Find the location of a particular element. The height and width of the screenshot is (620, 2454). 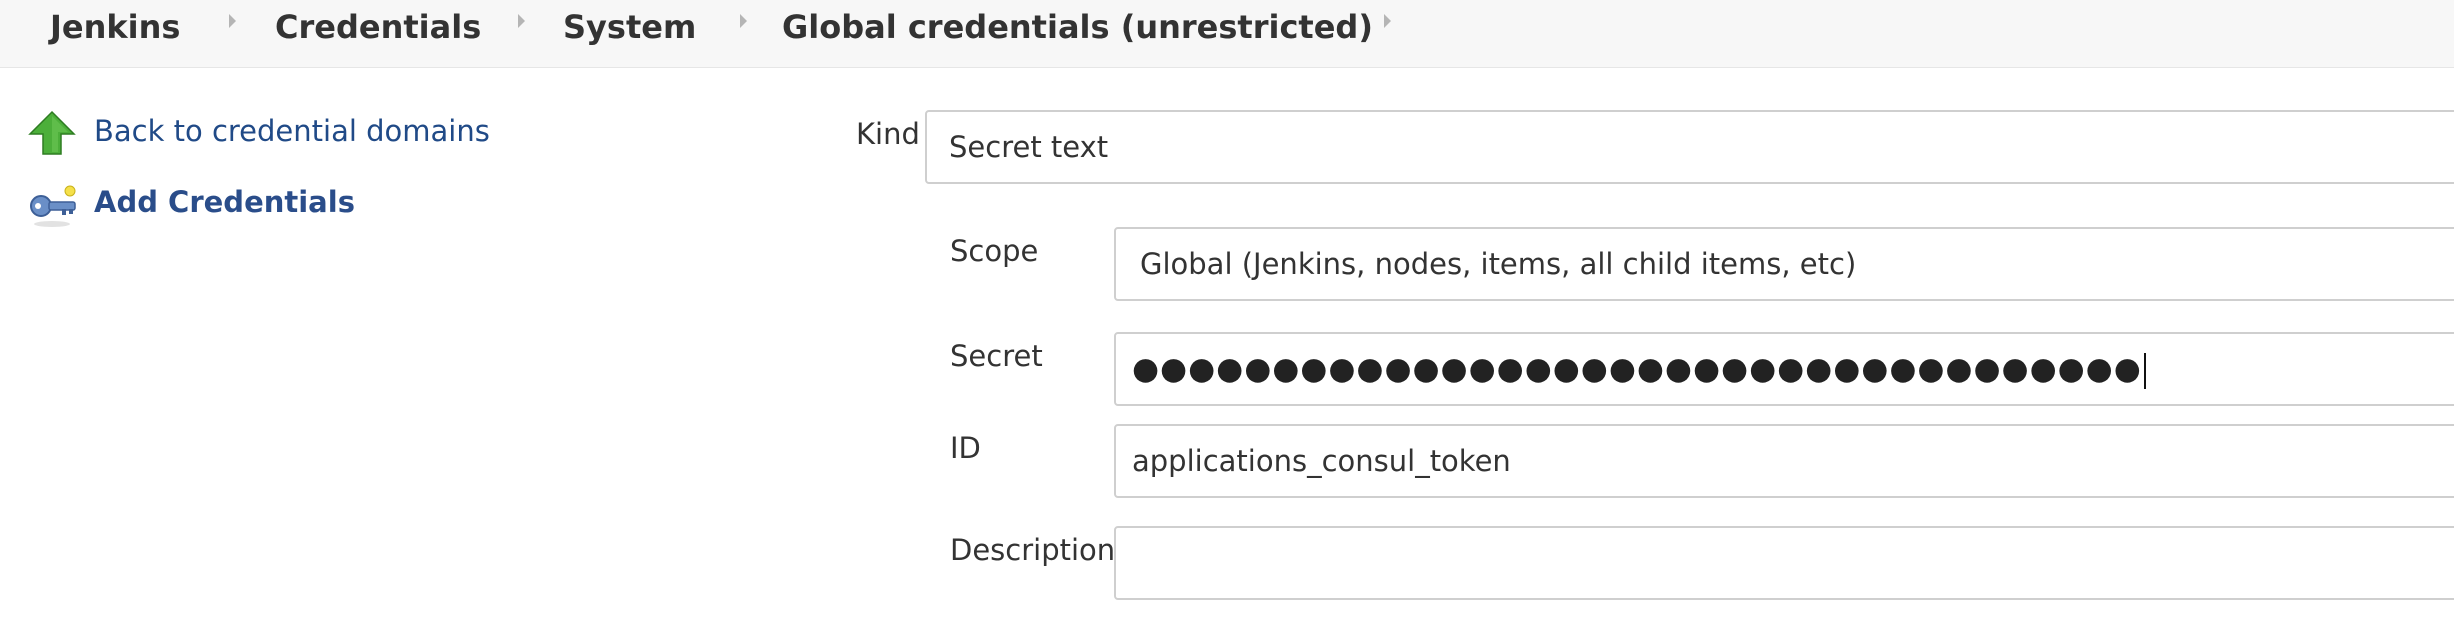

kind-label: Kind is located at coordinates (888, 134).